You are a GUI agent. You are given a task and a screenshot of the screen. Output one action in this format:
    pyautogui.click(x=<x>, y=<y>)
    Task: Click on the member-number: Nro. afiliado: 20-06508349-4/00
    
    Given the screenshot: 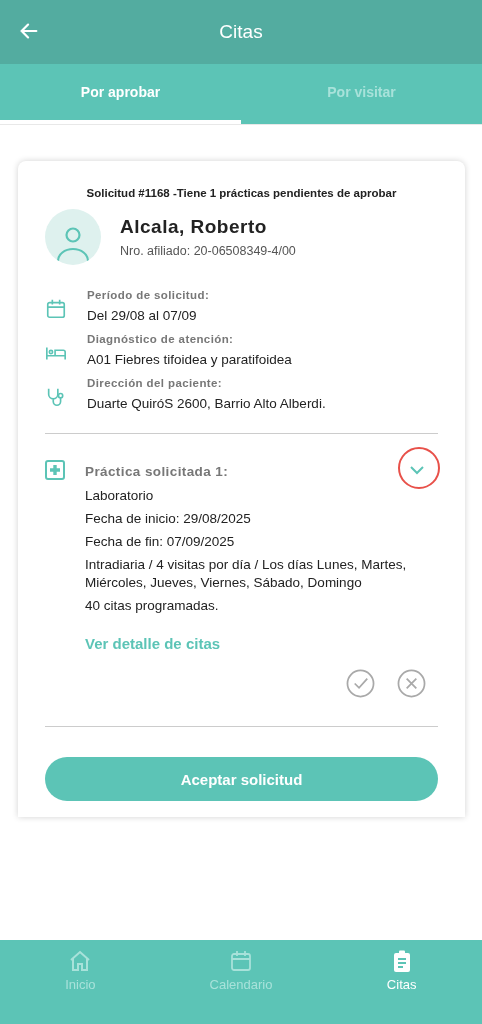 What is the action you would take?
    pyautogui.click(x=208, y=251)
    